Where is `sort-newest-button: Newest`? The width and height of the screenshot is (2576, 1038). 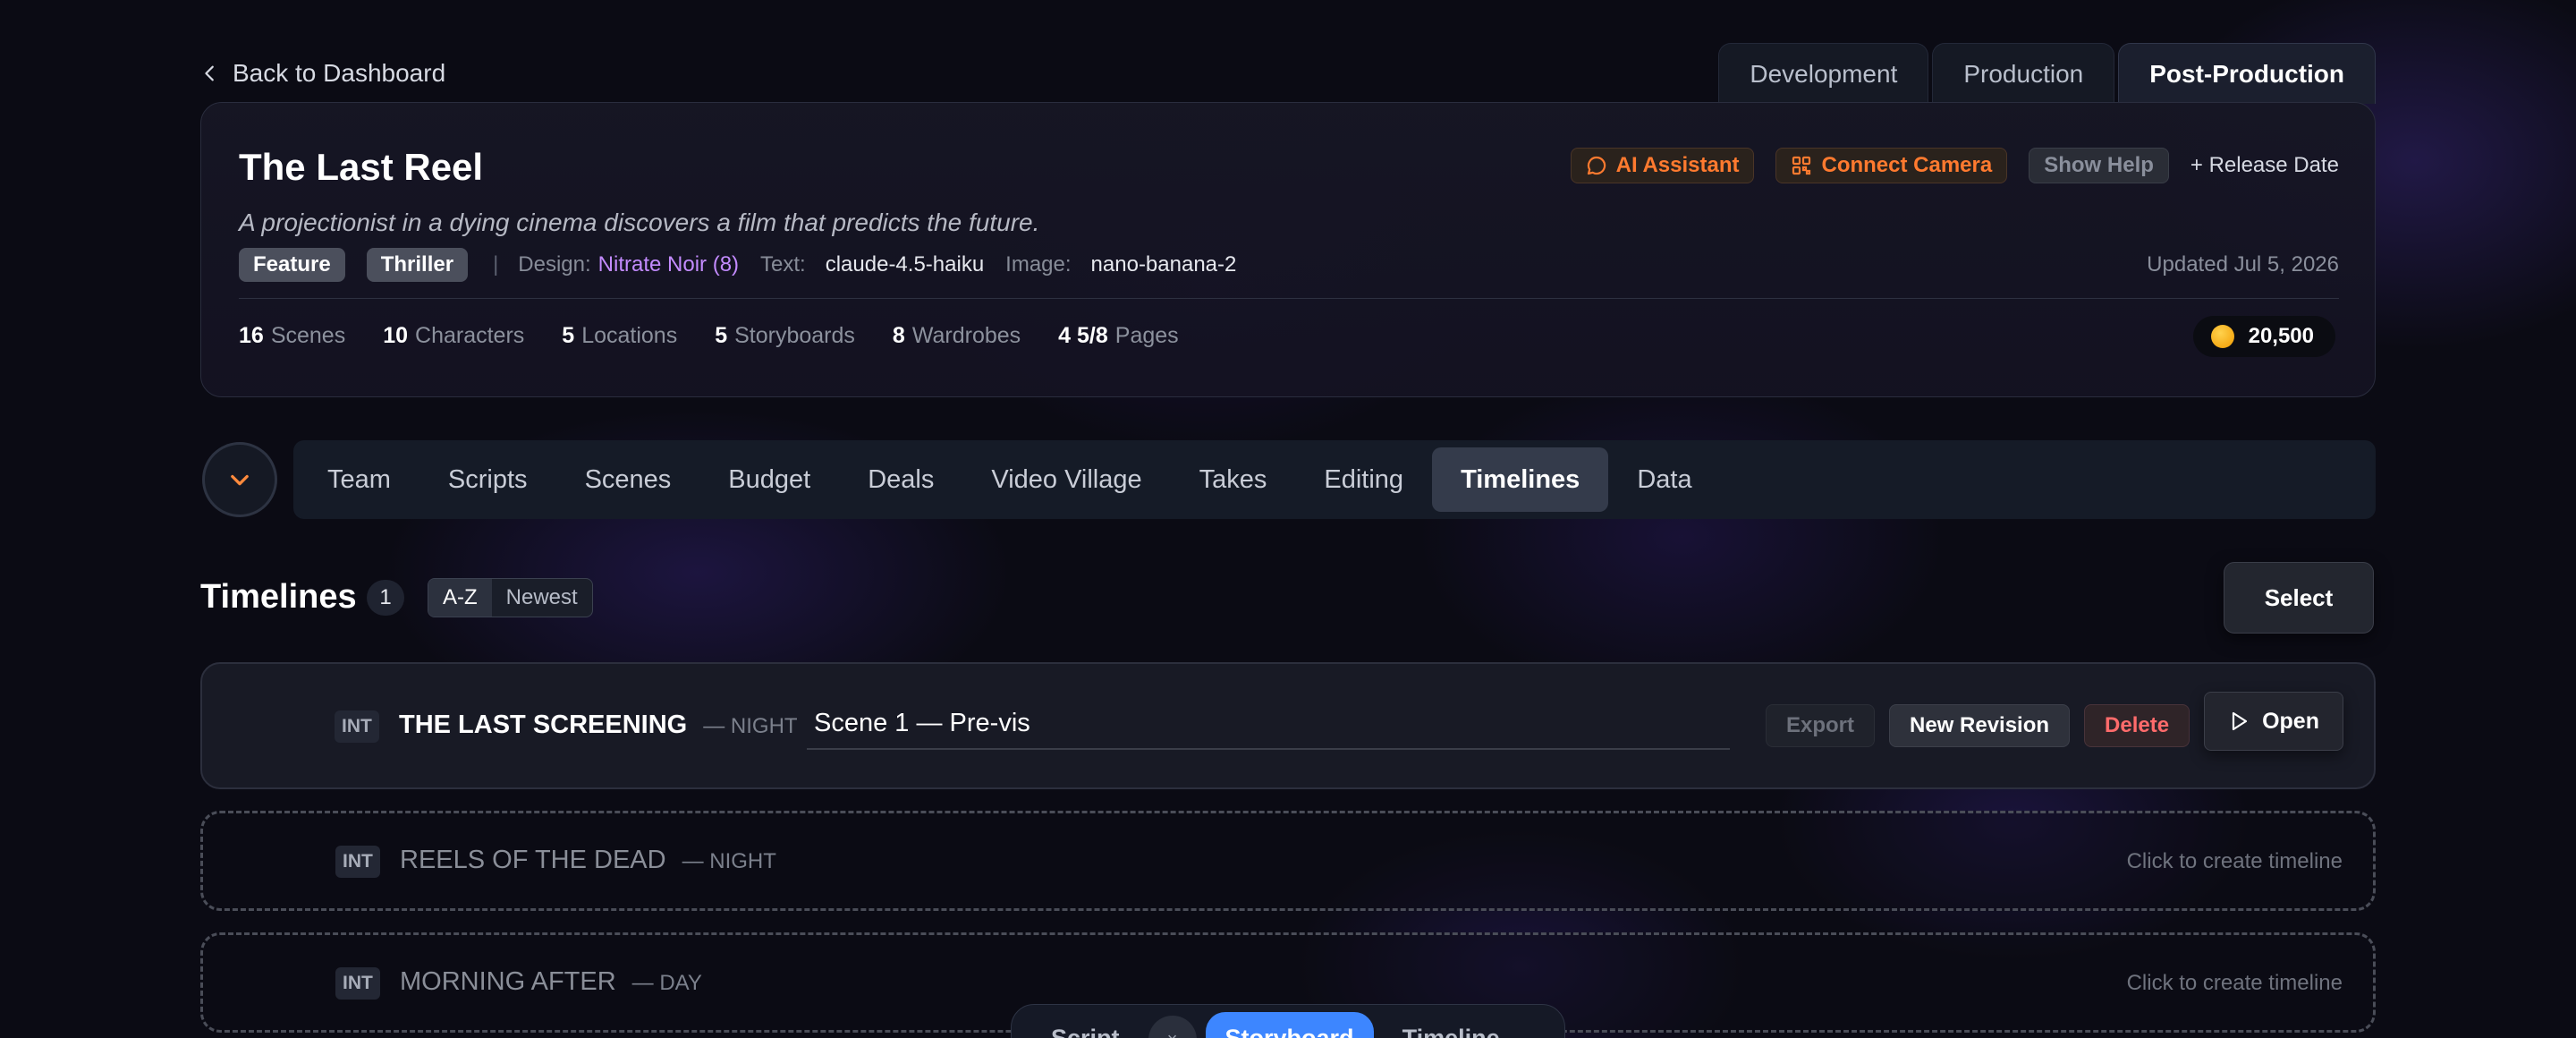
sort-newest-button: Newest is located at coordinates (542, 598).